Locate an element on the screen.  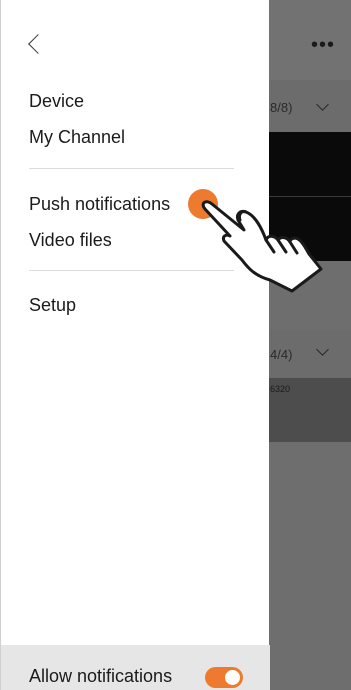
menu-item-setup: Setup is located at coordinates (52, 305).